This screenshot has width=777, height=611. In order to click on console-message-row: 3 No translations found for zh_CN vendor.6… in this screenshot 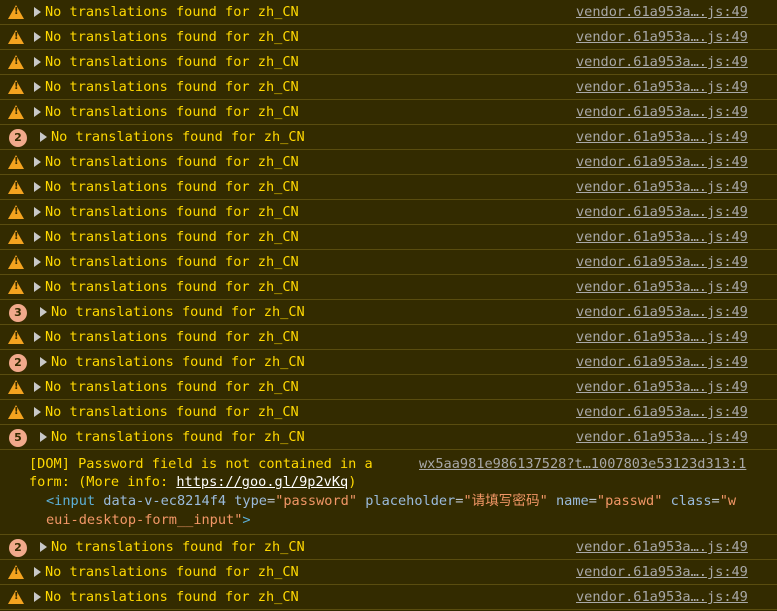, I will do `click(388, 312)`.